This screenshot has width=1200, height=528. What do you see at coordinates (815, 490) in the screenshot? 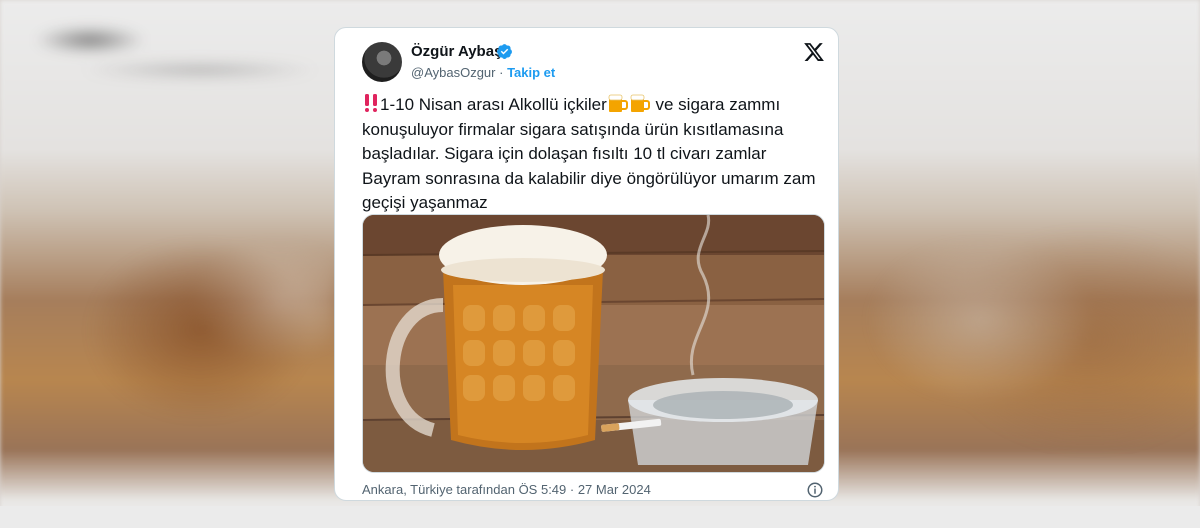
I see `info-icon` at bounding box center [815, 490].